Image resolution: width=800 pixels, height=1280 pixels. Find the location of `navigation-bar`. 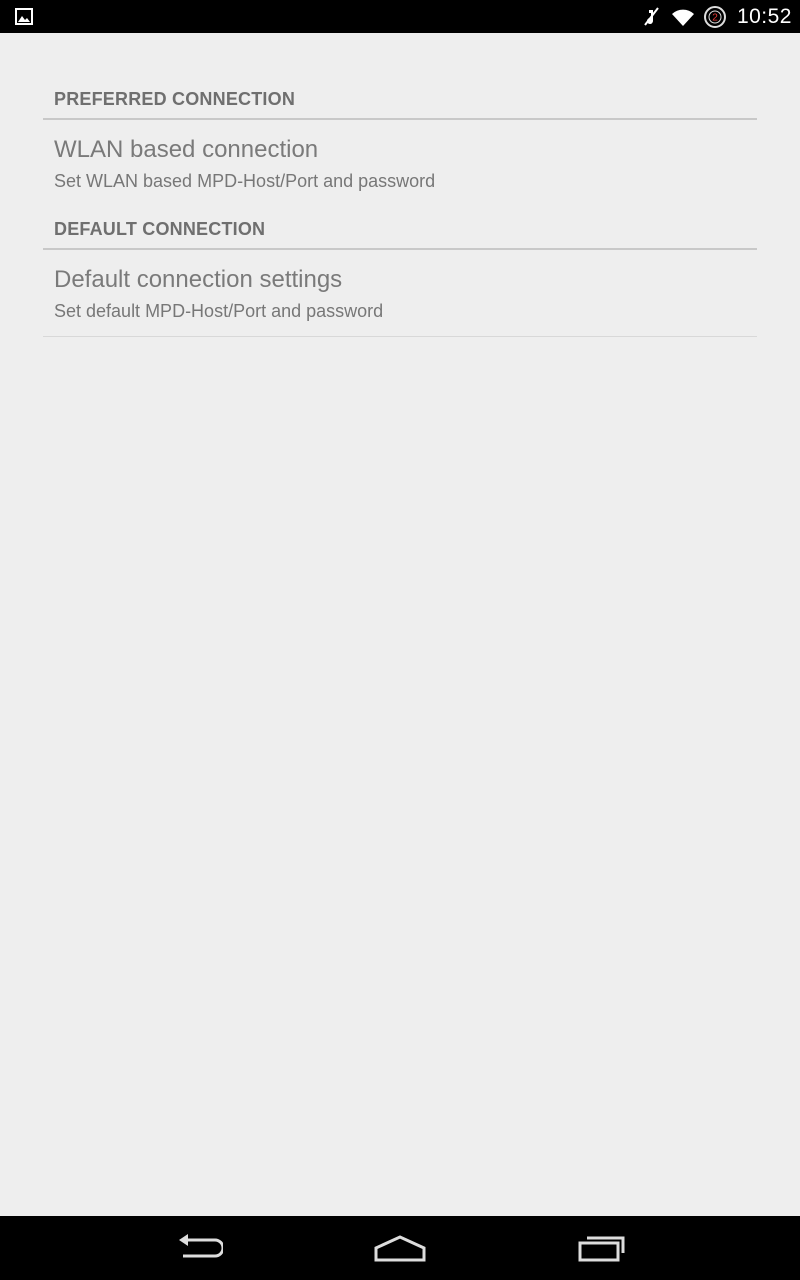

navigation-bar is located at coordinates (400, 1248).